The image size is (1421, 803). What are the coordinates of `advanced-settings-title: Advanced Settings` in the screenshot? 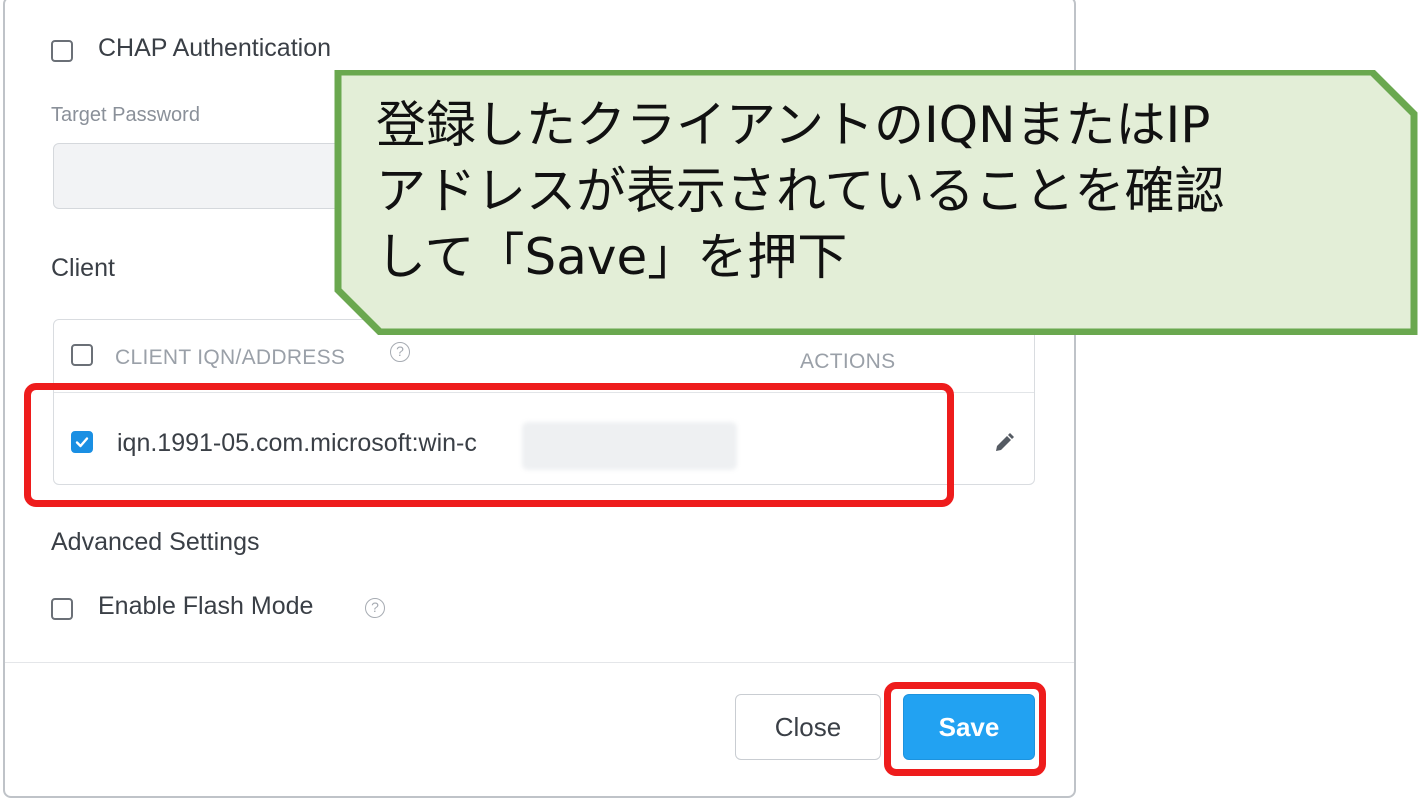 It's located at (155, 542).